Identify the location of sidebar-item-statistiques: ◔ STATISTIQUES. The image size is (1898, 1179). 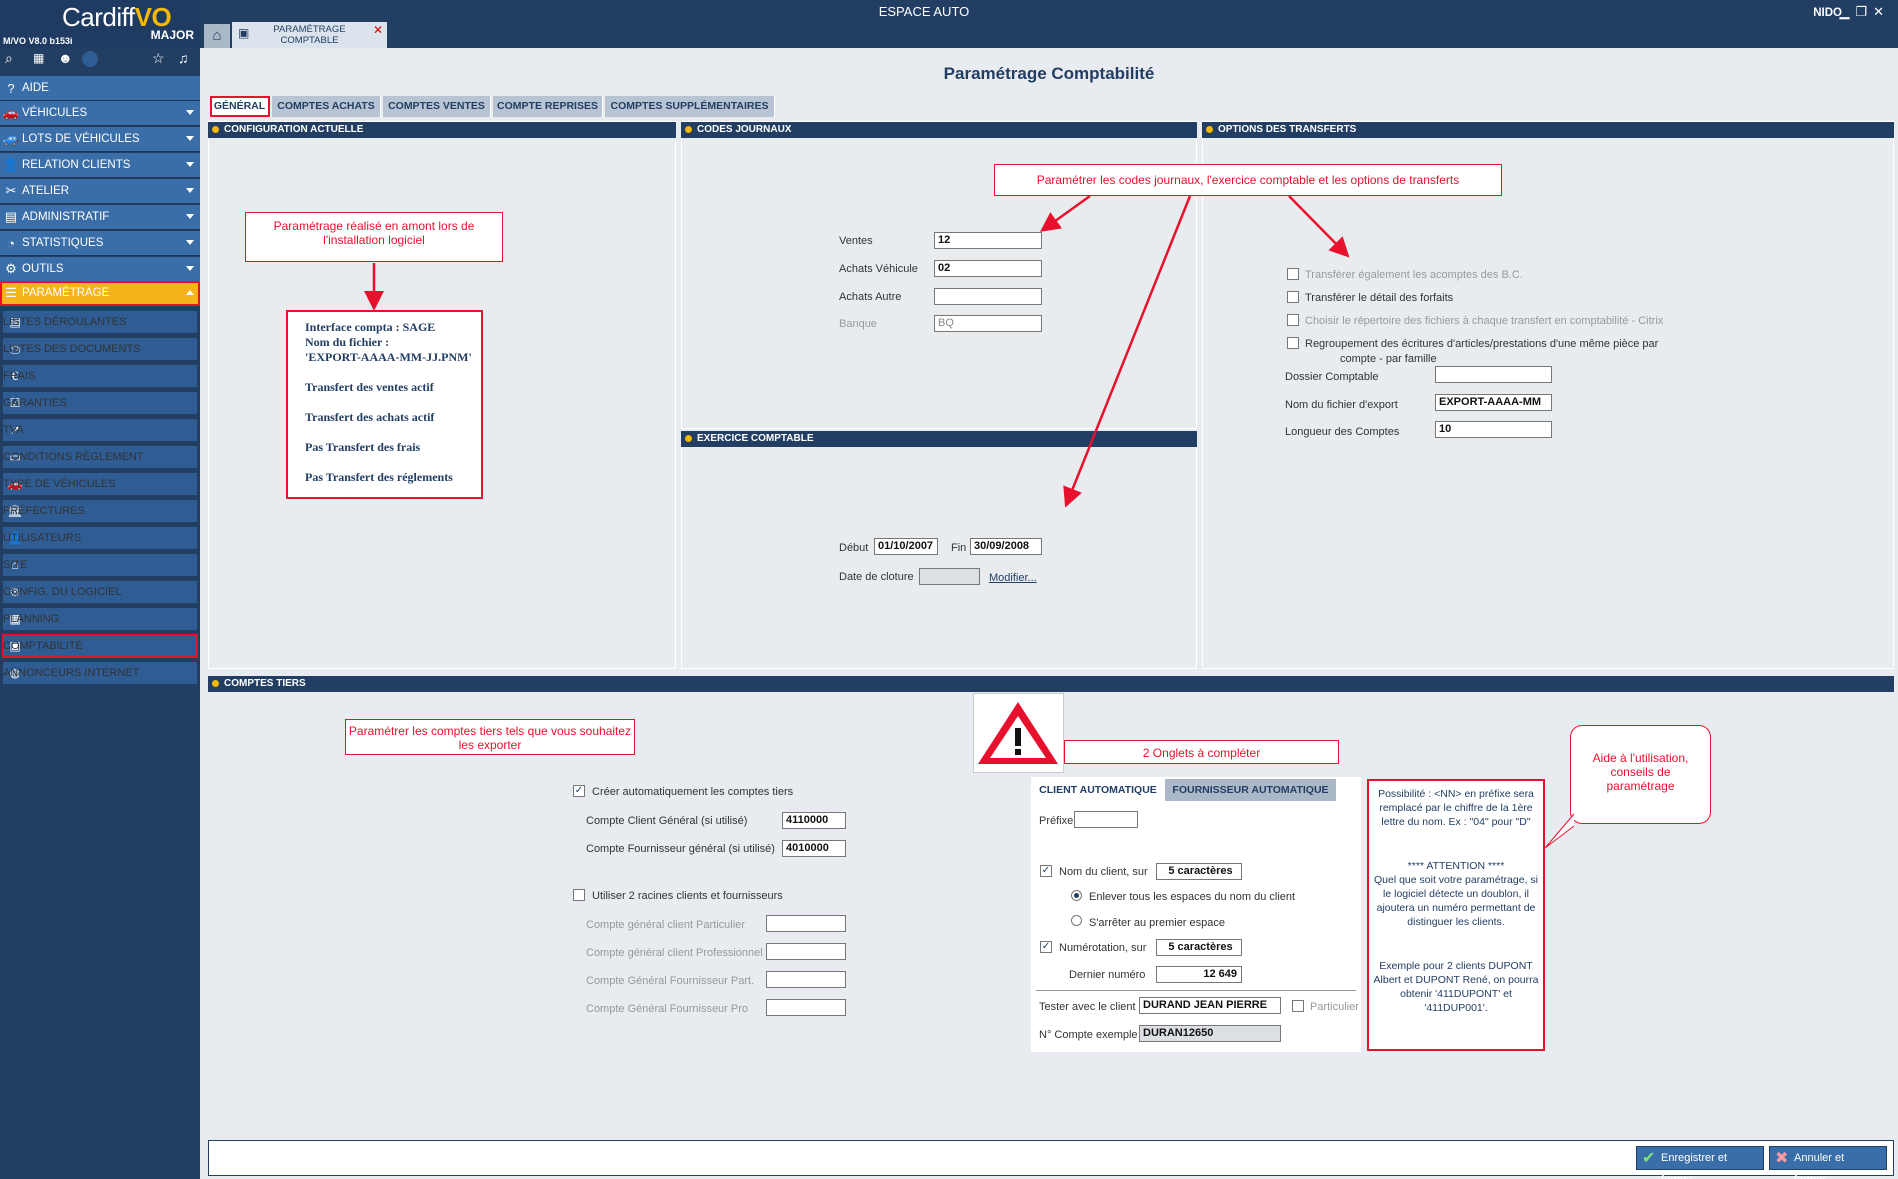
(100, 243).